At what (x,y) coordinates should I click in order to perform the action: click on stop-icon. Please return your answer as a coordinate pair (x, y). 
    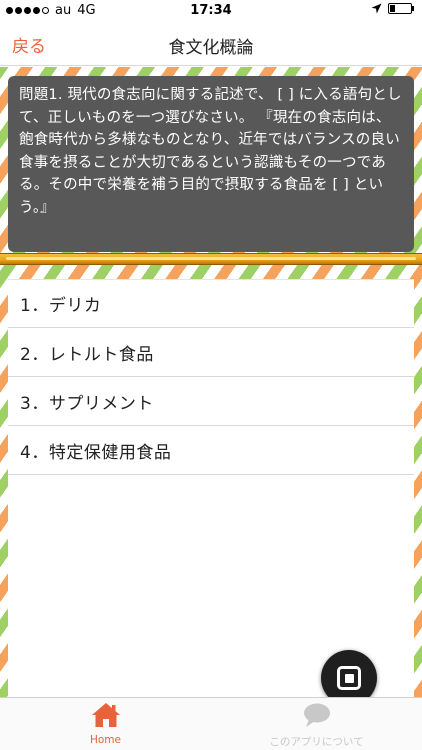
    Looking at the image, I should click on (349, 678).